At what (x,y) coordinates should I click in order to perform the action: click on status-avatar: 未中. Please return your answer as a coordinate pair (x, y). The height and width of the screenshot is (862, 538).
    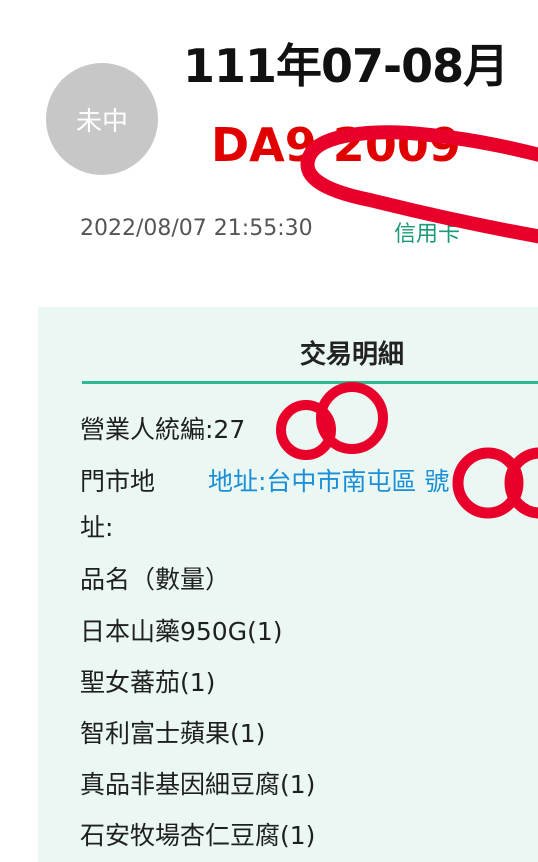
    Looking at the image, I should click on (102, 119).